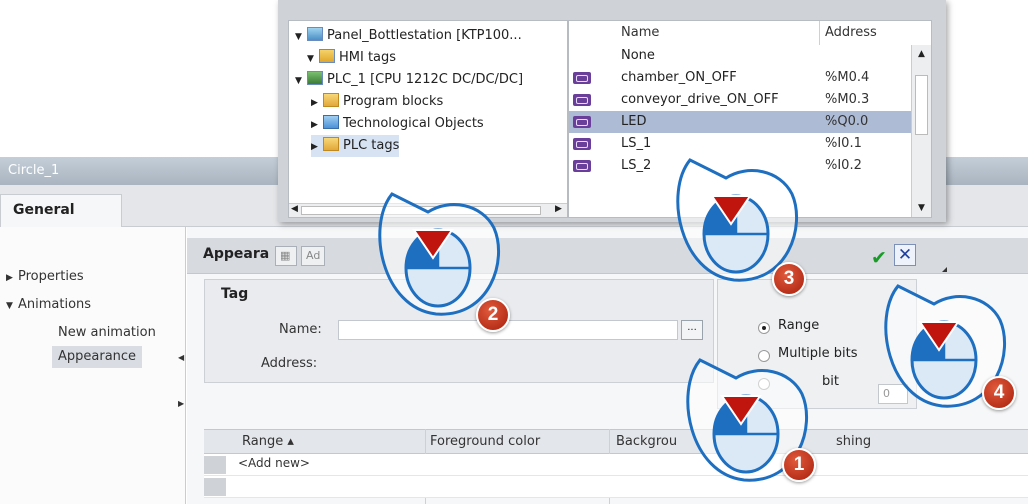 The image size is (1028, 504). I want to click on tag-row: chamber_ON_OFF %M0.4, so click(740, 78).